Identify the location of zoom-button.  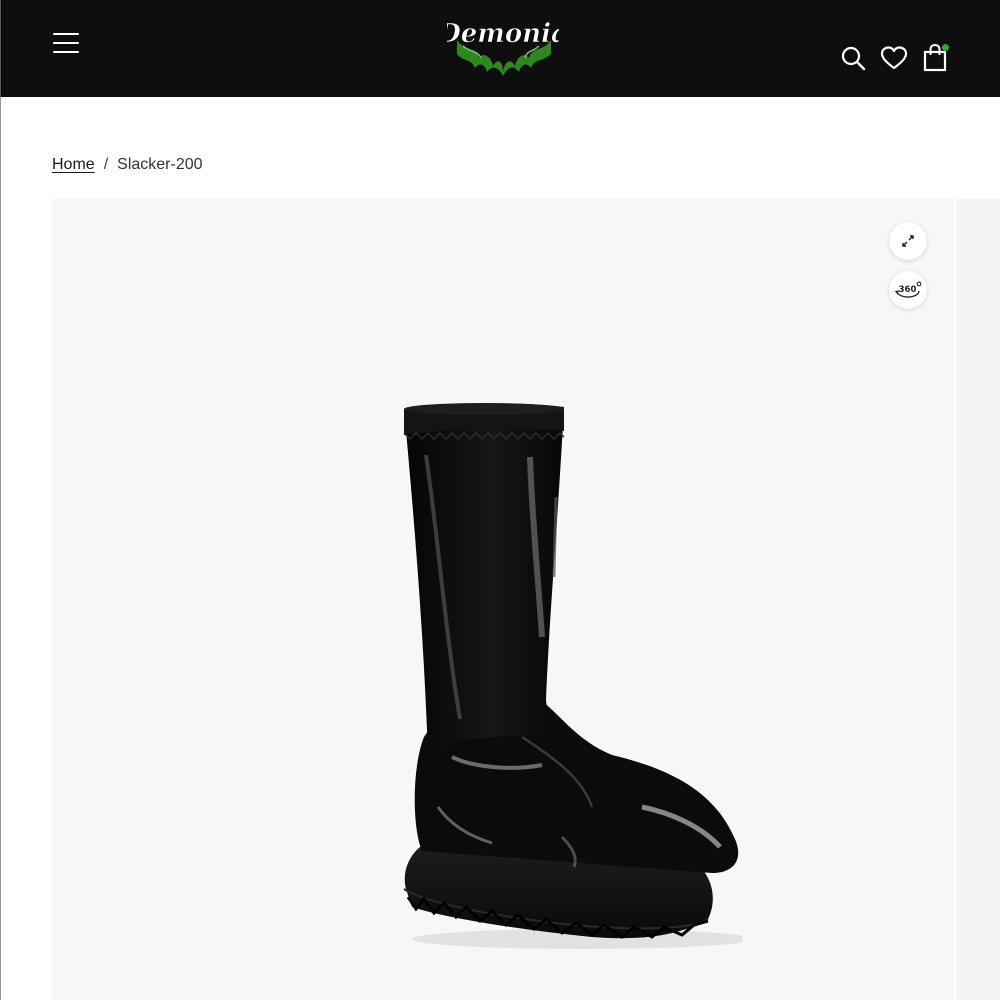
(908, 241).